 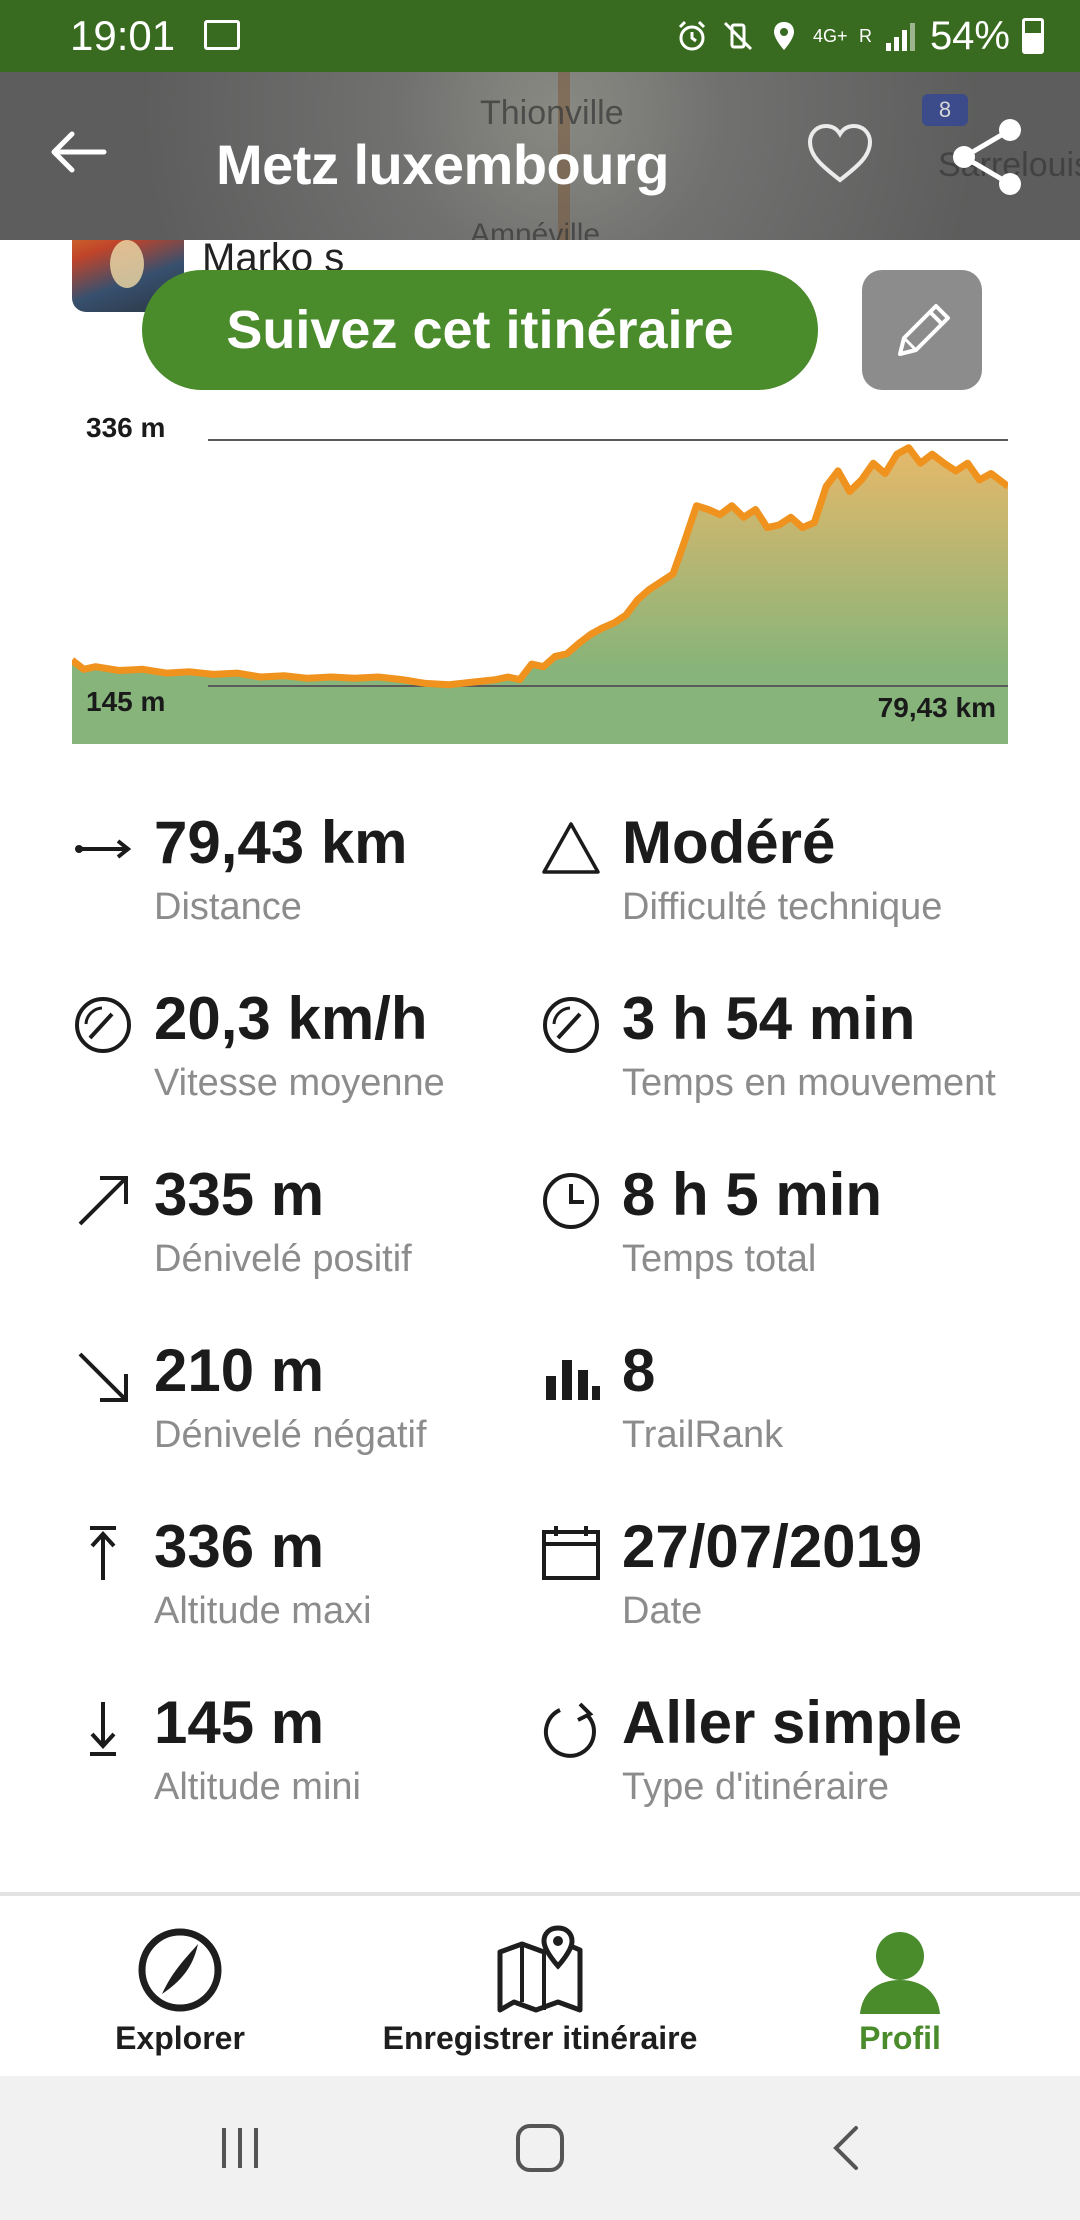 What do you see at coordinates (540, 1969) in the screenshot?
I see `map-pin-icon` at bounding box center [540, 1969].